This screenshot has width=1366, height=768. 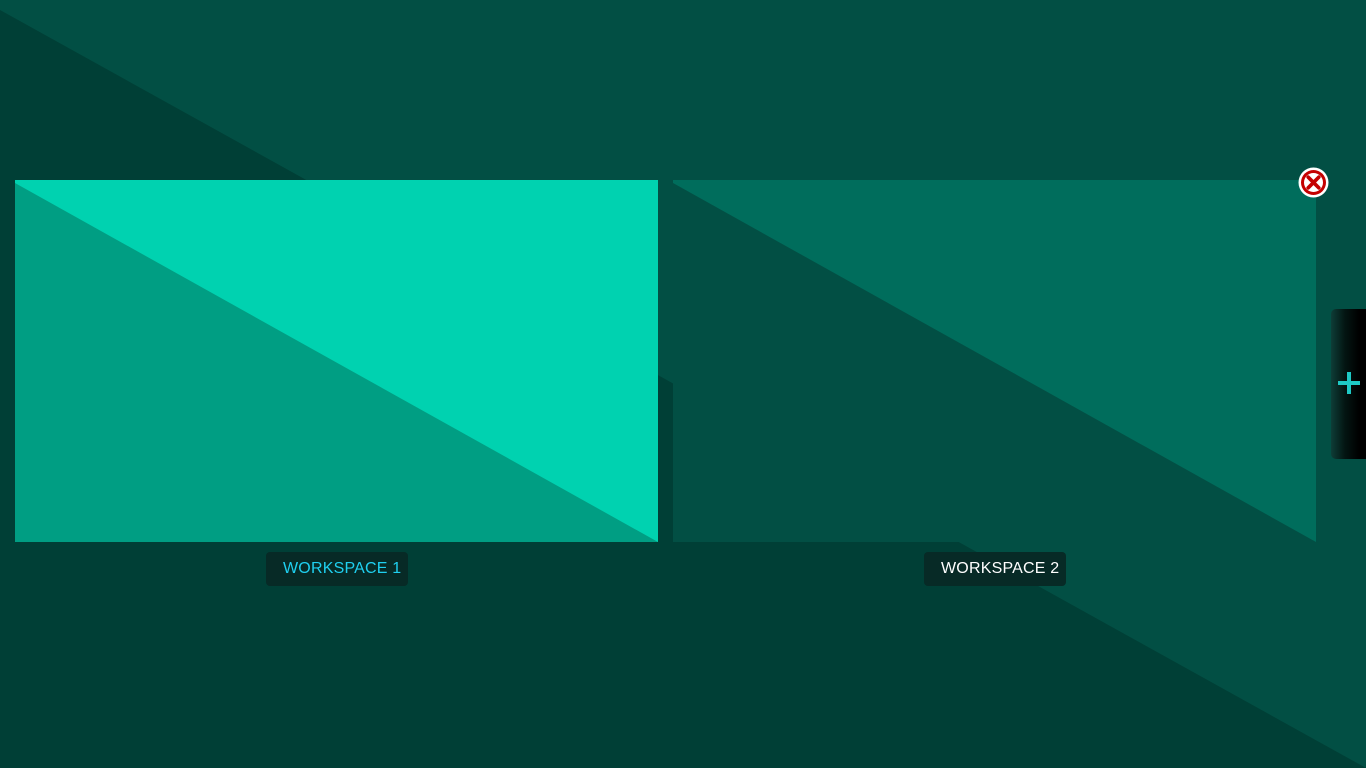 I want to click on close-x-circle-icon, so click(x=1313, y=182).